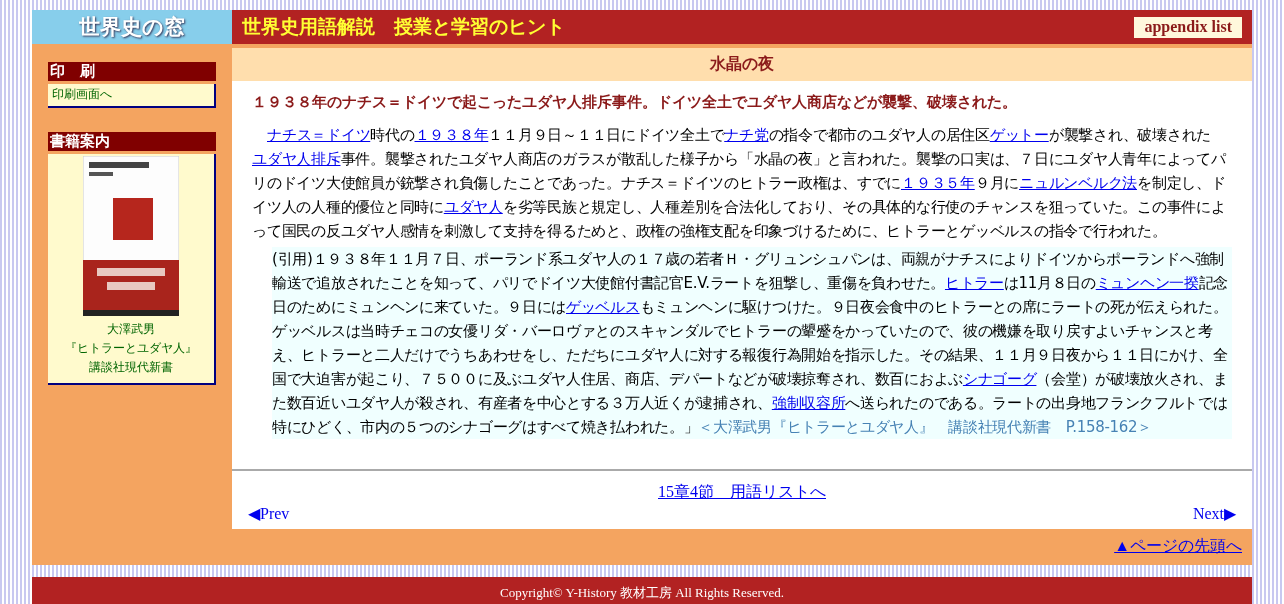 The height and width of the screenshot is (604, 1284). What do you see at coordinates (603, 307) in the screenshot?
I see `term-link: ゲッベルス` at bounding box center [603, 307].